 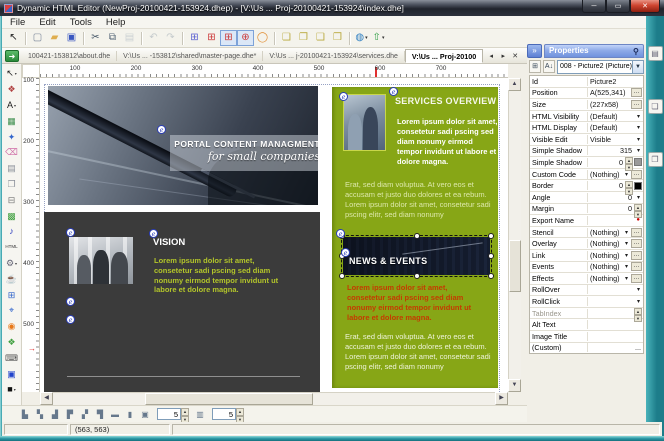 I want to click on property-row: HTML Display (Default) ▾, so click(x=586, y=128).